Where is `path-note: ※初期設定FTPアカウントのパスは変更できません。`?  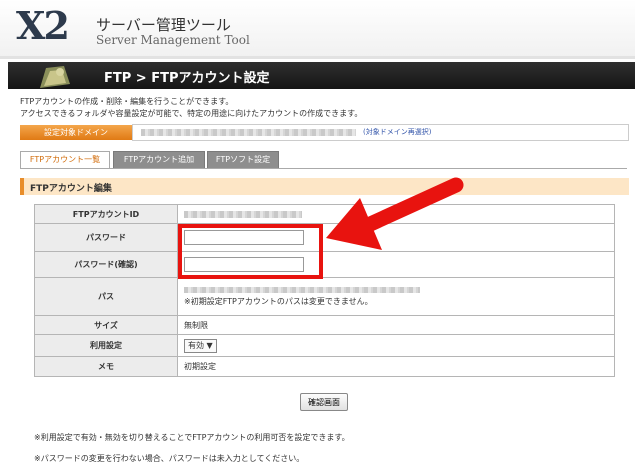
path-note: ※初期設定FTPアカウントのパスは変更できません。 is located at coordinates (278, 301).